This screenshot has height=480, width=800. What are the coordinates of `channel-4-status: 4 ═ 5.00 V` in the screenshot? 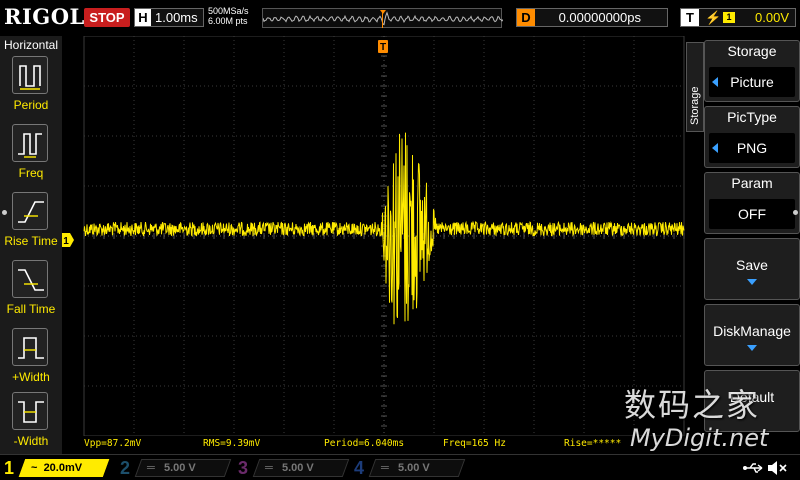 It's located at (410, 468).